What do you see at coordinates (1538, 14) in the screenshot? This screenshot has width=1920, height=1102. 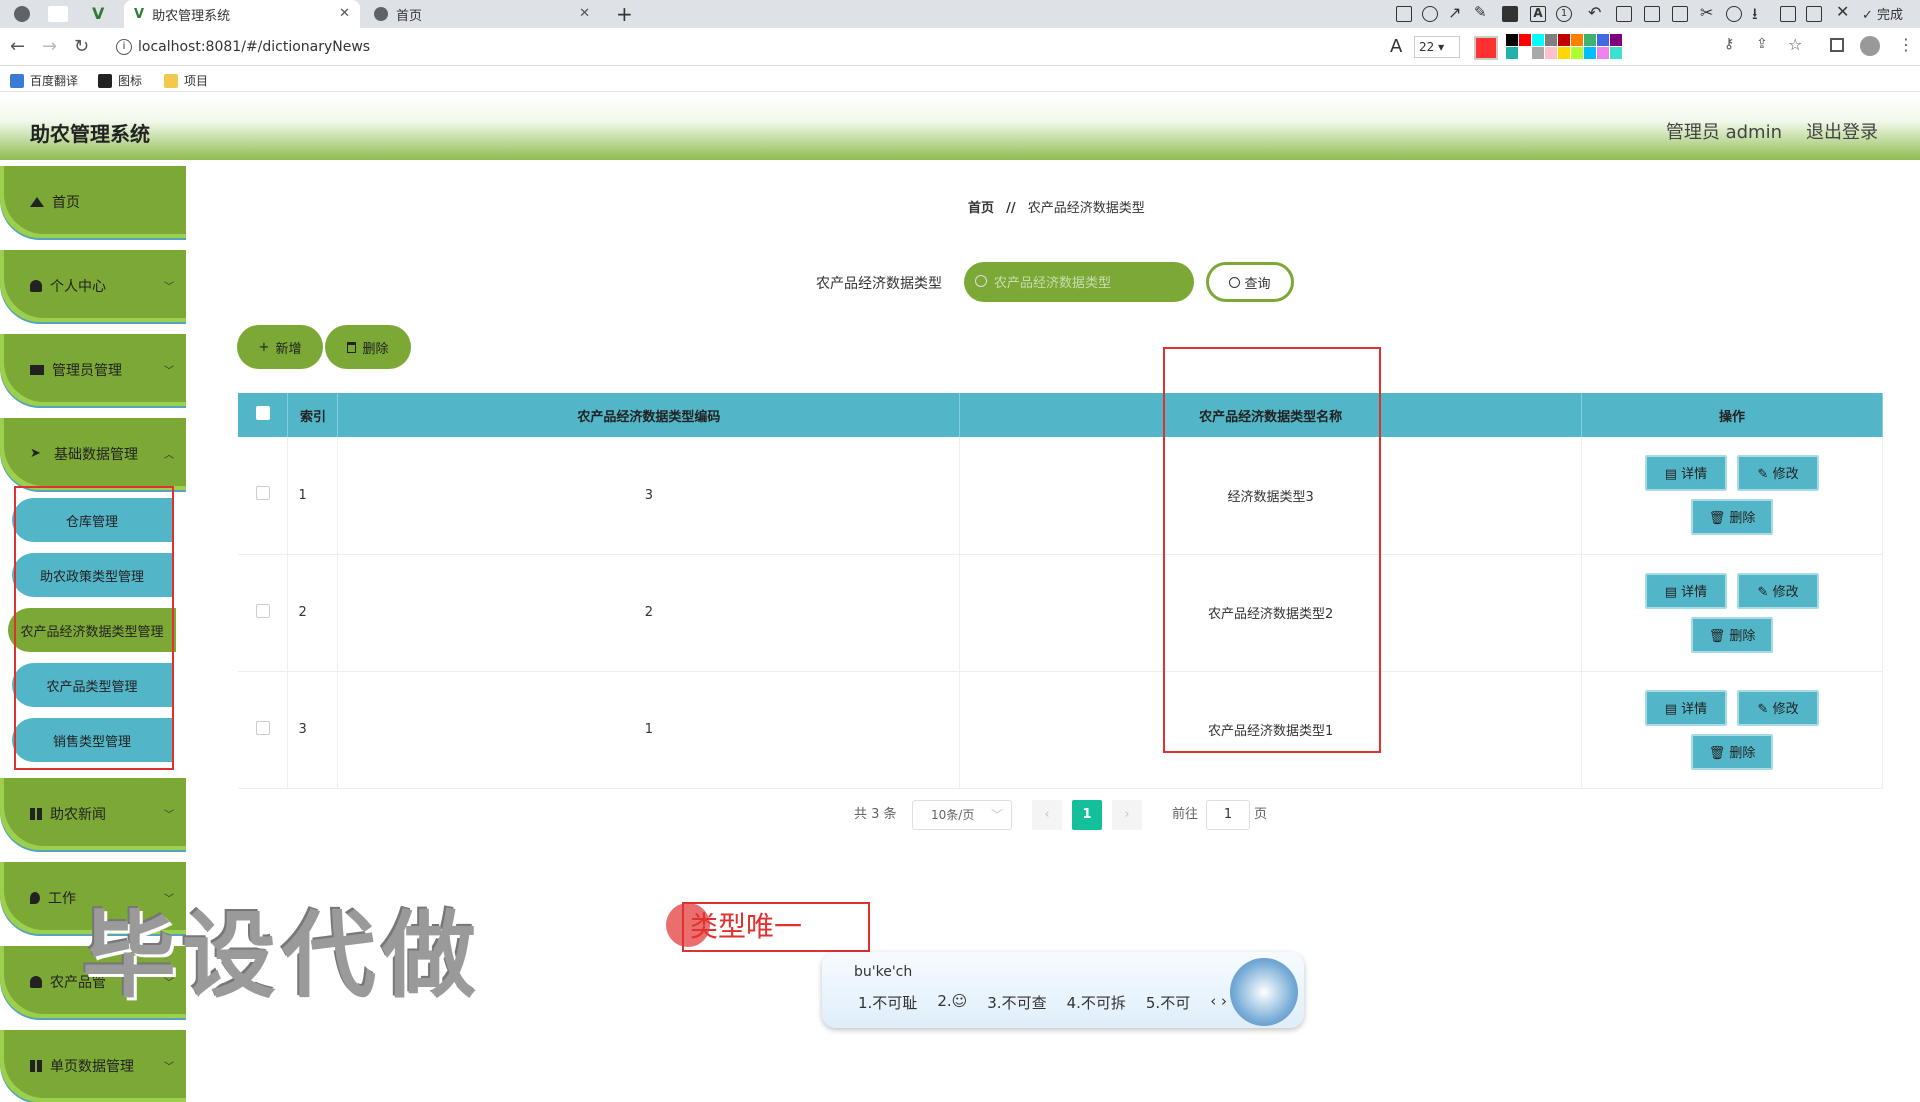 I see `text-tool-icon: A` at bounding box center [1538, 14].